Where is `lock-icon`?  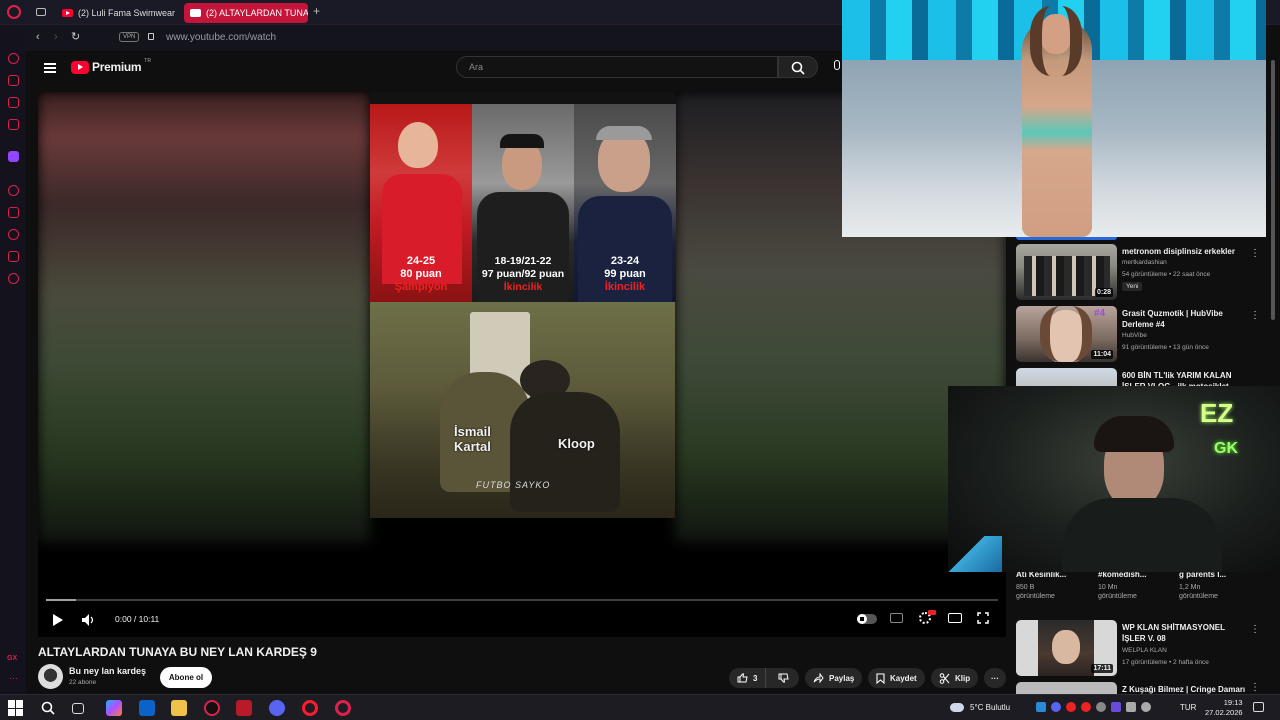
lock-icon is located at coordinates (151, 36).